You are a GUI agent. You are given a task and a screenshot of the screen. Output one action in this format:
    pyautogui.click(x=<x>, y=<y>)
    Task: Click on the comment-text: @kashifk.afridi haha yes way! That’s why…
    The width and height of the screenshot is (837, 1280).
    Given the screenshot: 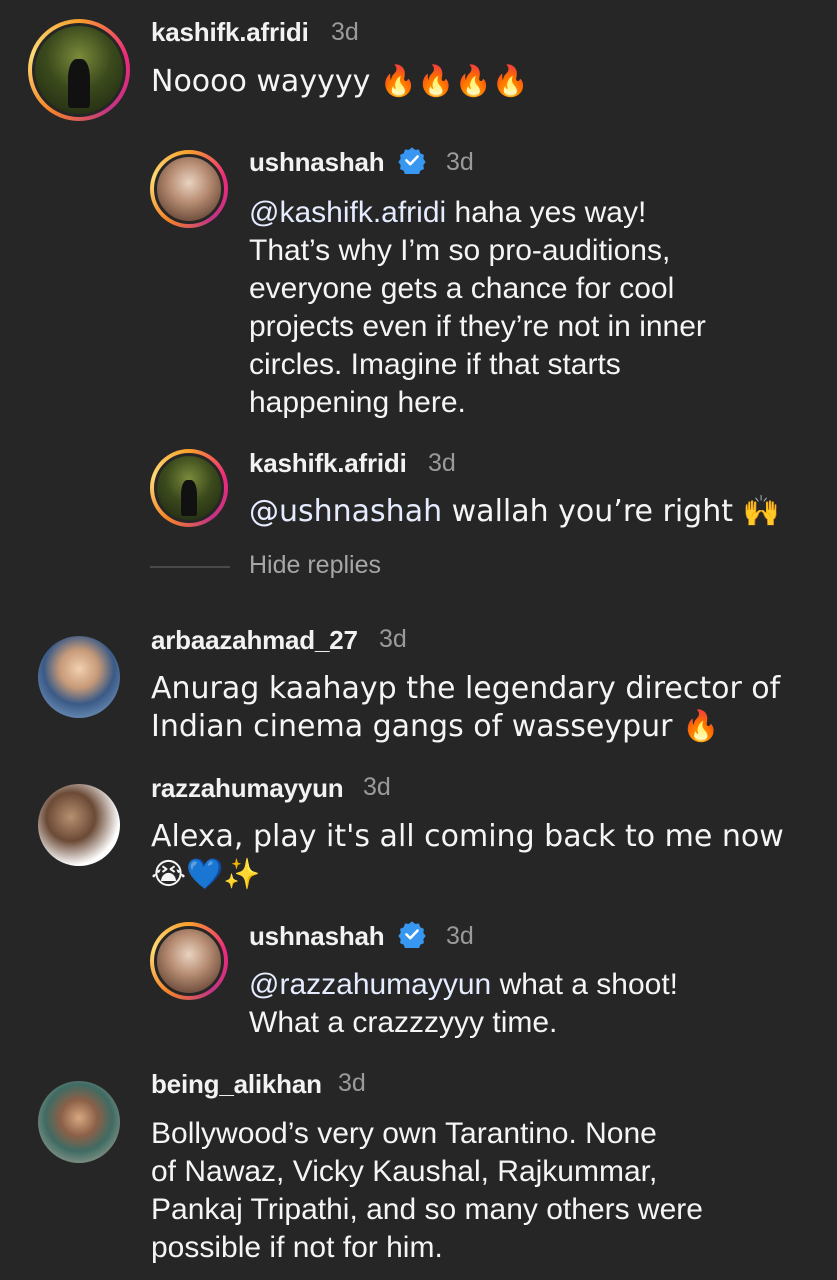 What is the action you would take?
    pyautogui.click(x=477, y=307)
    